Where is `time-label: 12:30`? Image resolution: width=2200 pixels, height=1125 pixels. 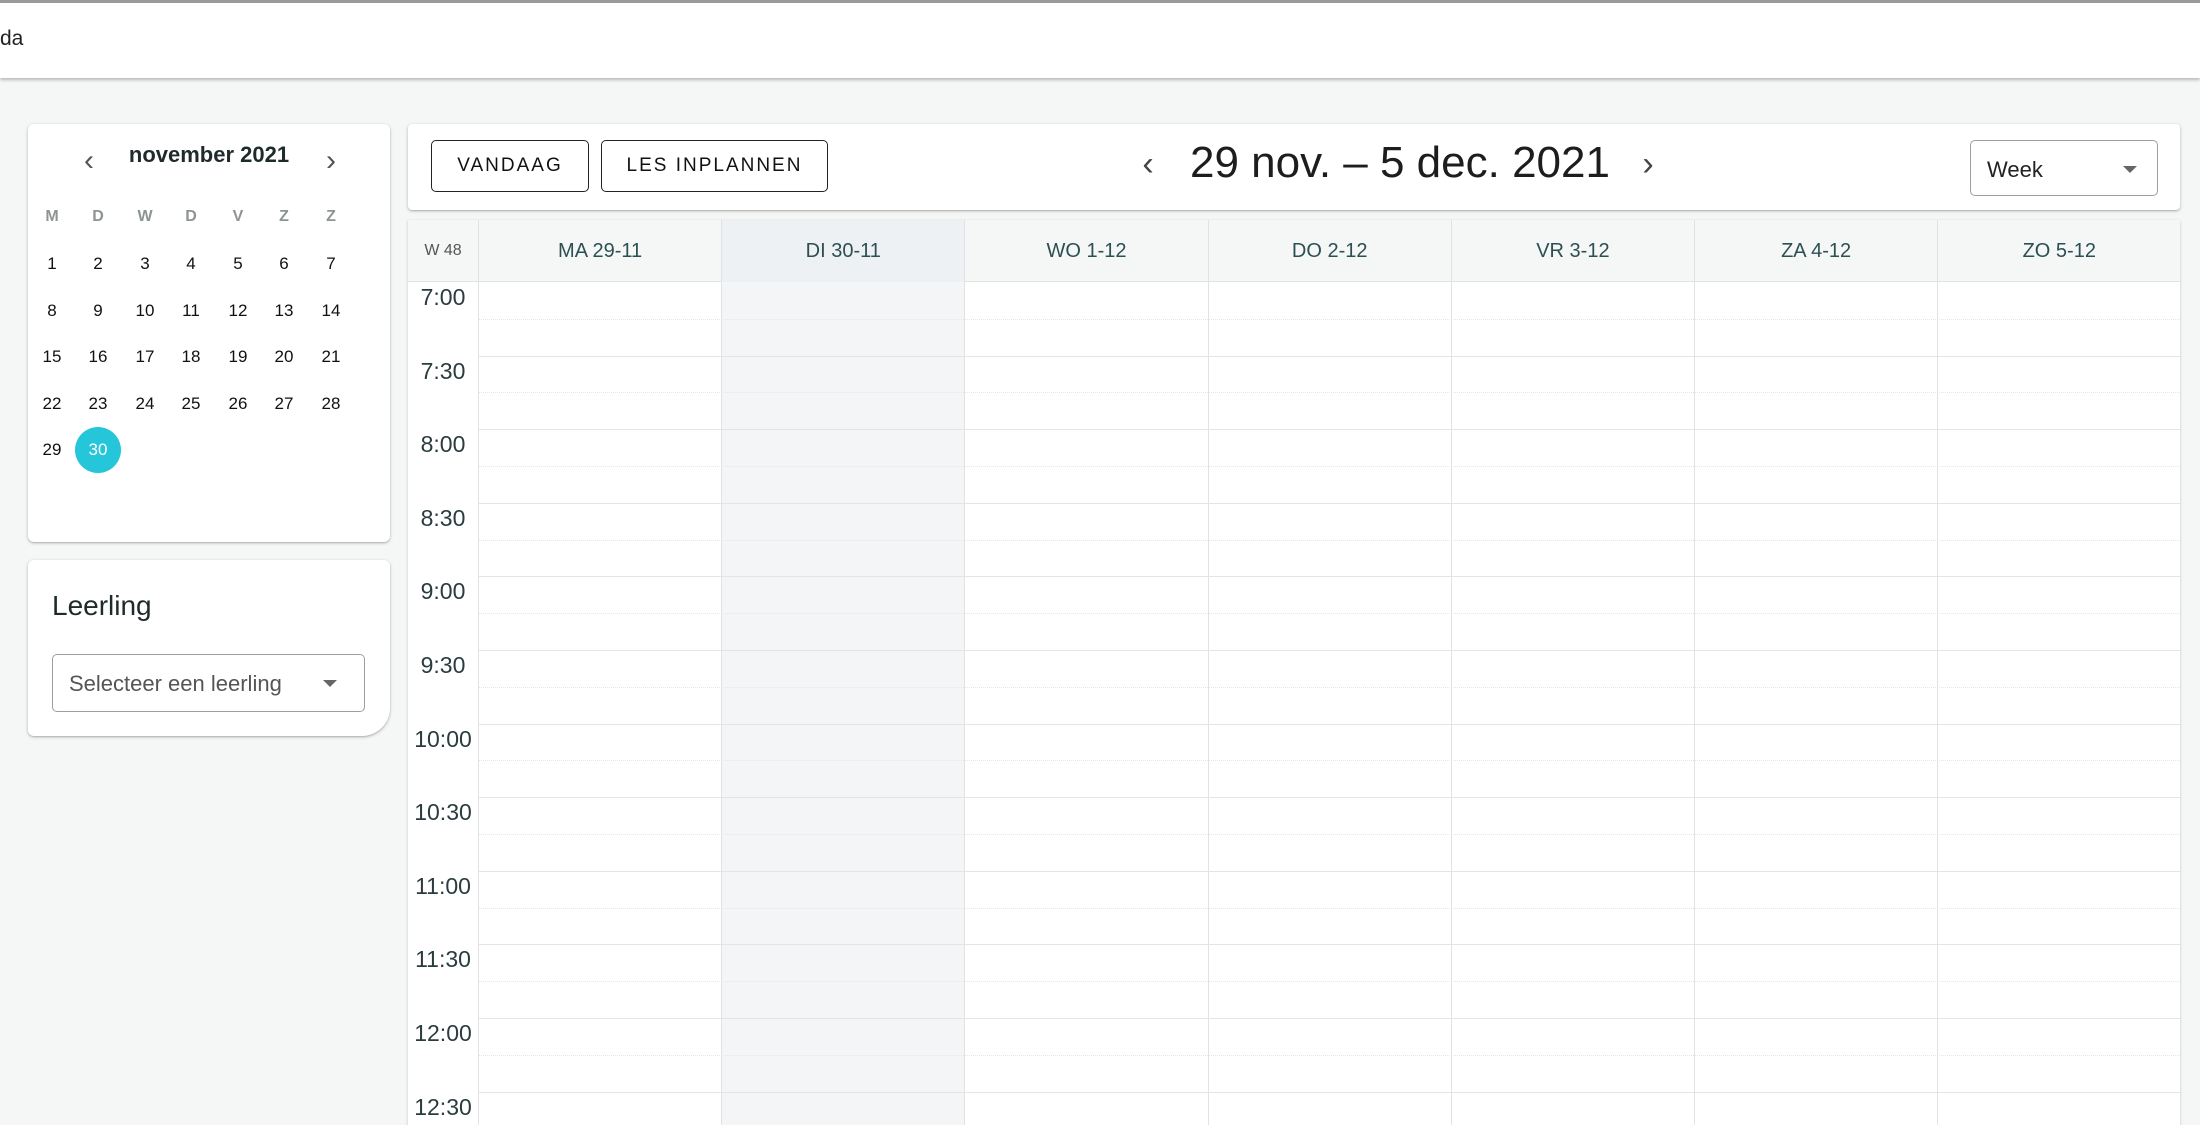
time-label: 12:30 is located at coordinates (443, 1106).